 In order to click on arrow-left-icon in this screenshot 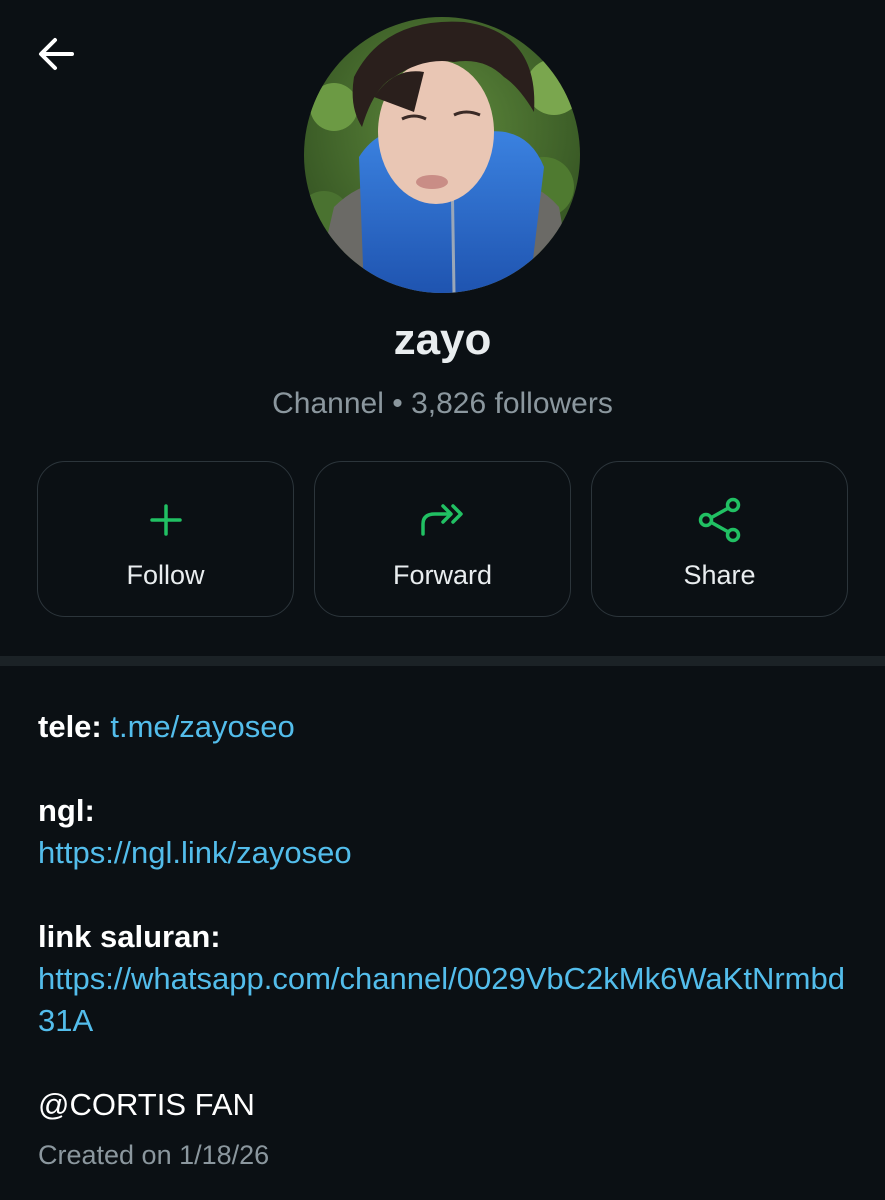, I will do `click(56, 54)`.